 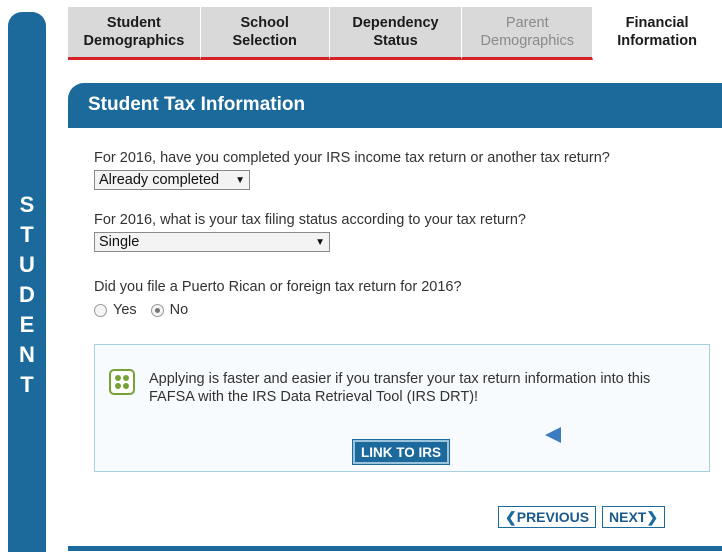 I want to click on side-letter: N, so click(x=27, y=354).